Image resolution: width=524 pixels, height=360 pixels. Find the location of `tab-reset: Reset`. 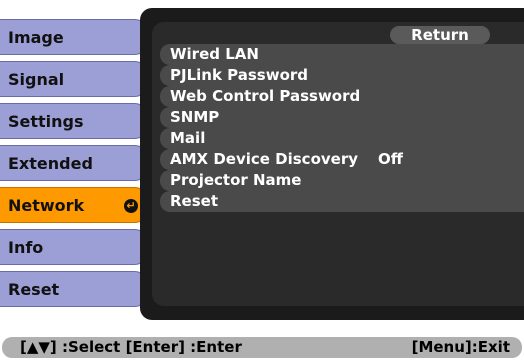

tab-reset: Reset is located at coordinates (73, 289).